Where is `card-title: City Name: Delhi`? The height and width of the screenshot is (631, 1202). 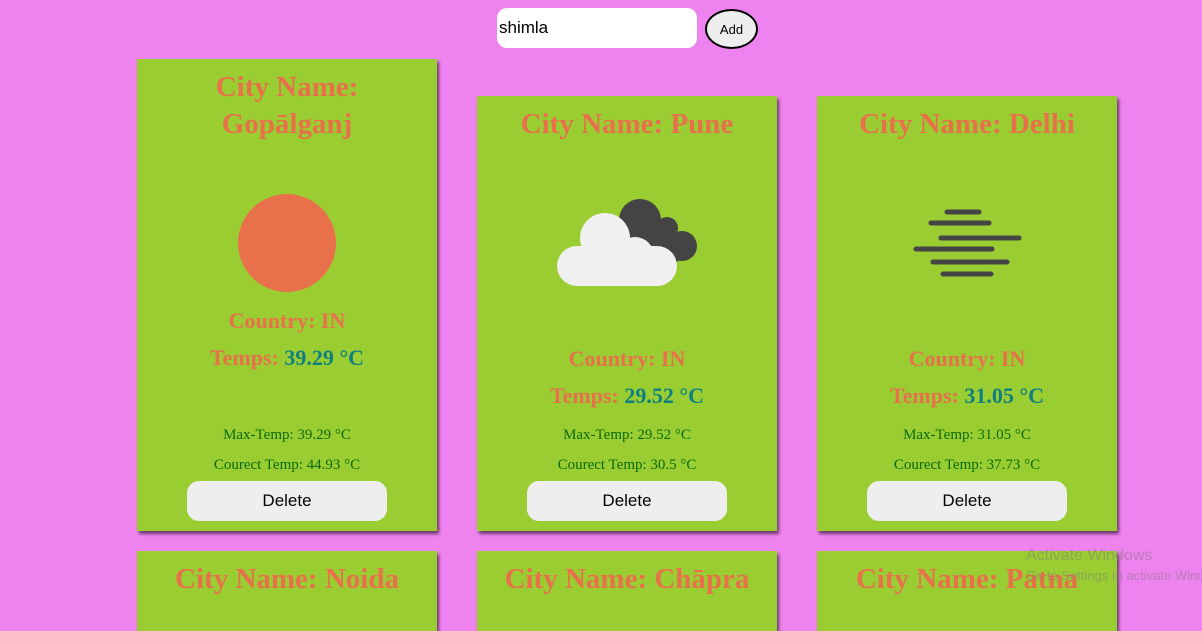 card-title: City Name: Delhi is located at coordinates (967, 124).